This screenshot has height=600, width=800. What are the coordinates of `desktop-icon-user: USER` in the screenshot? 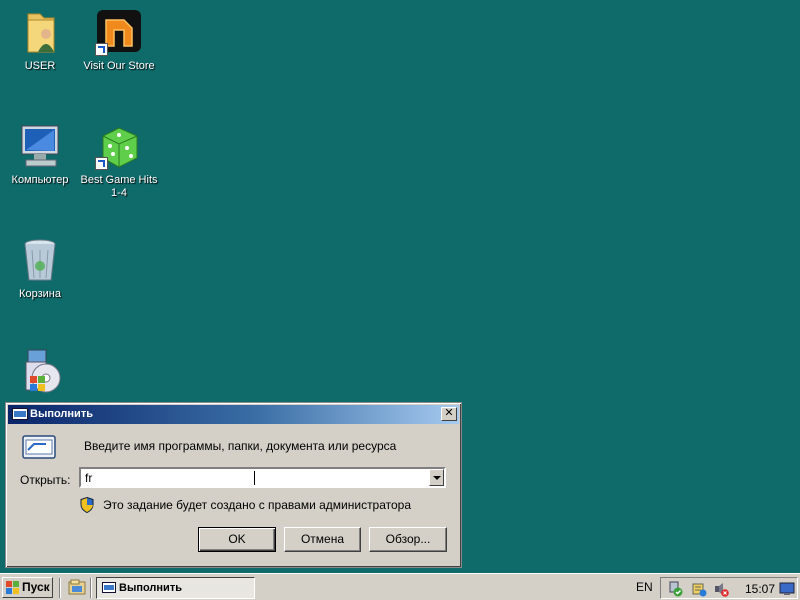 It's located at (40, 40).